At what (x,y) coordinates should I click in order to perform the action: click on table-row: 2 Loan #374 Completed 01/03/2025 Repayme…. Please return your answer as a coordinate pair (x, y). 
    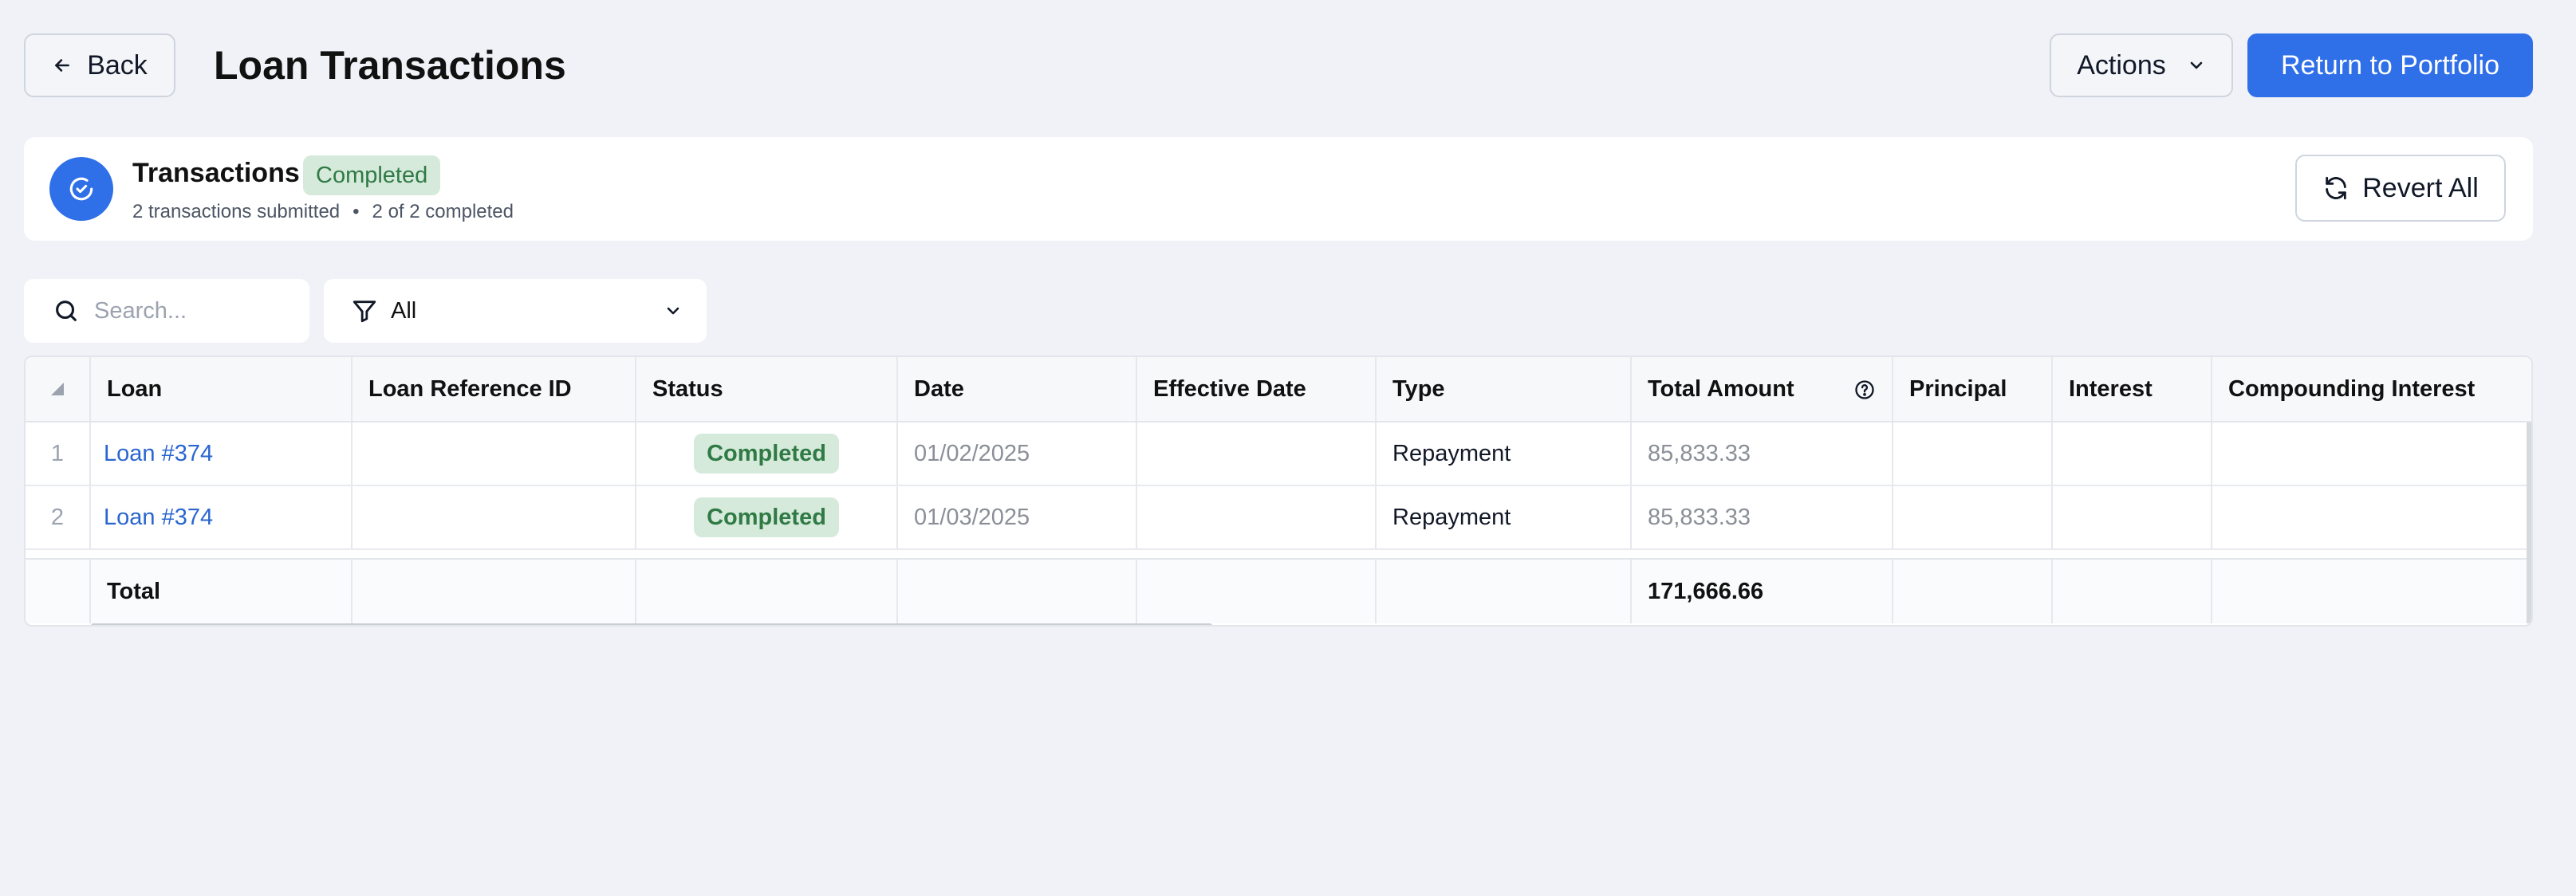
    Looking at the image, I should click on (1278, 518).